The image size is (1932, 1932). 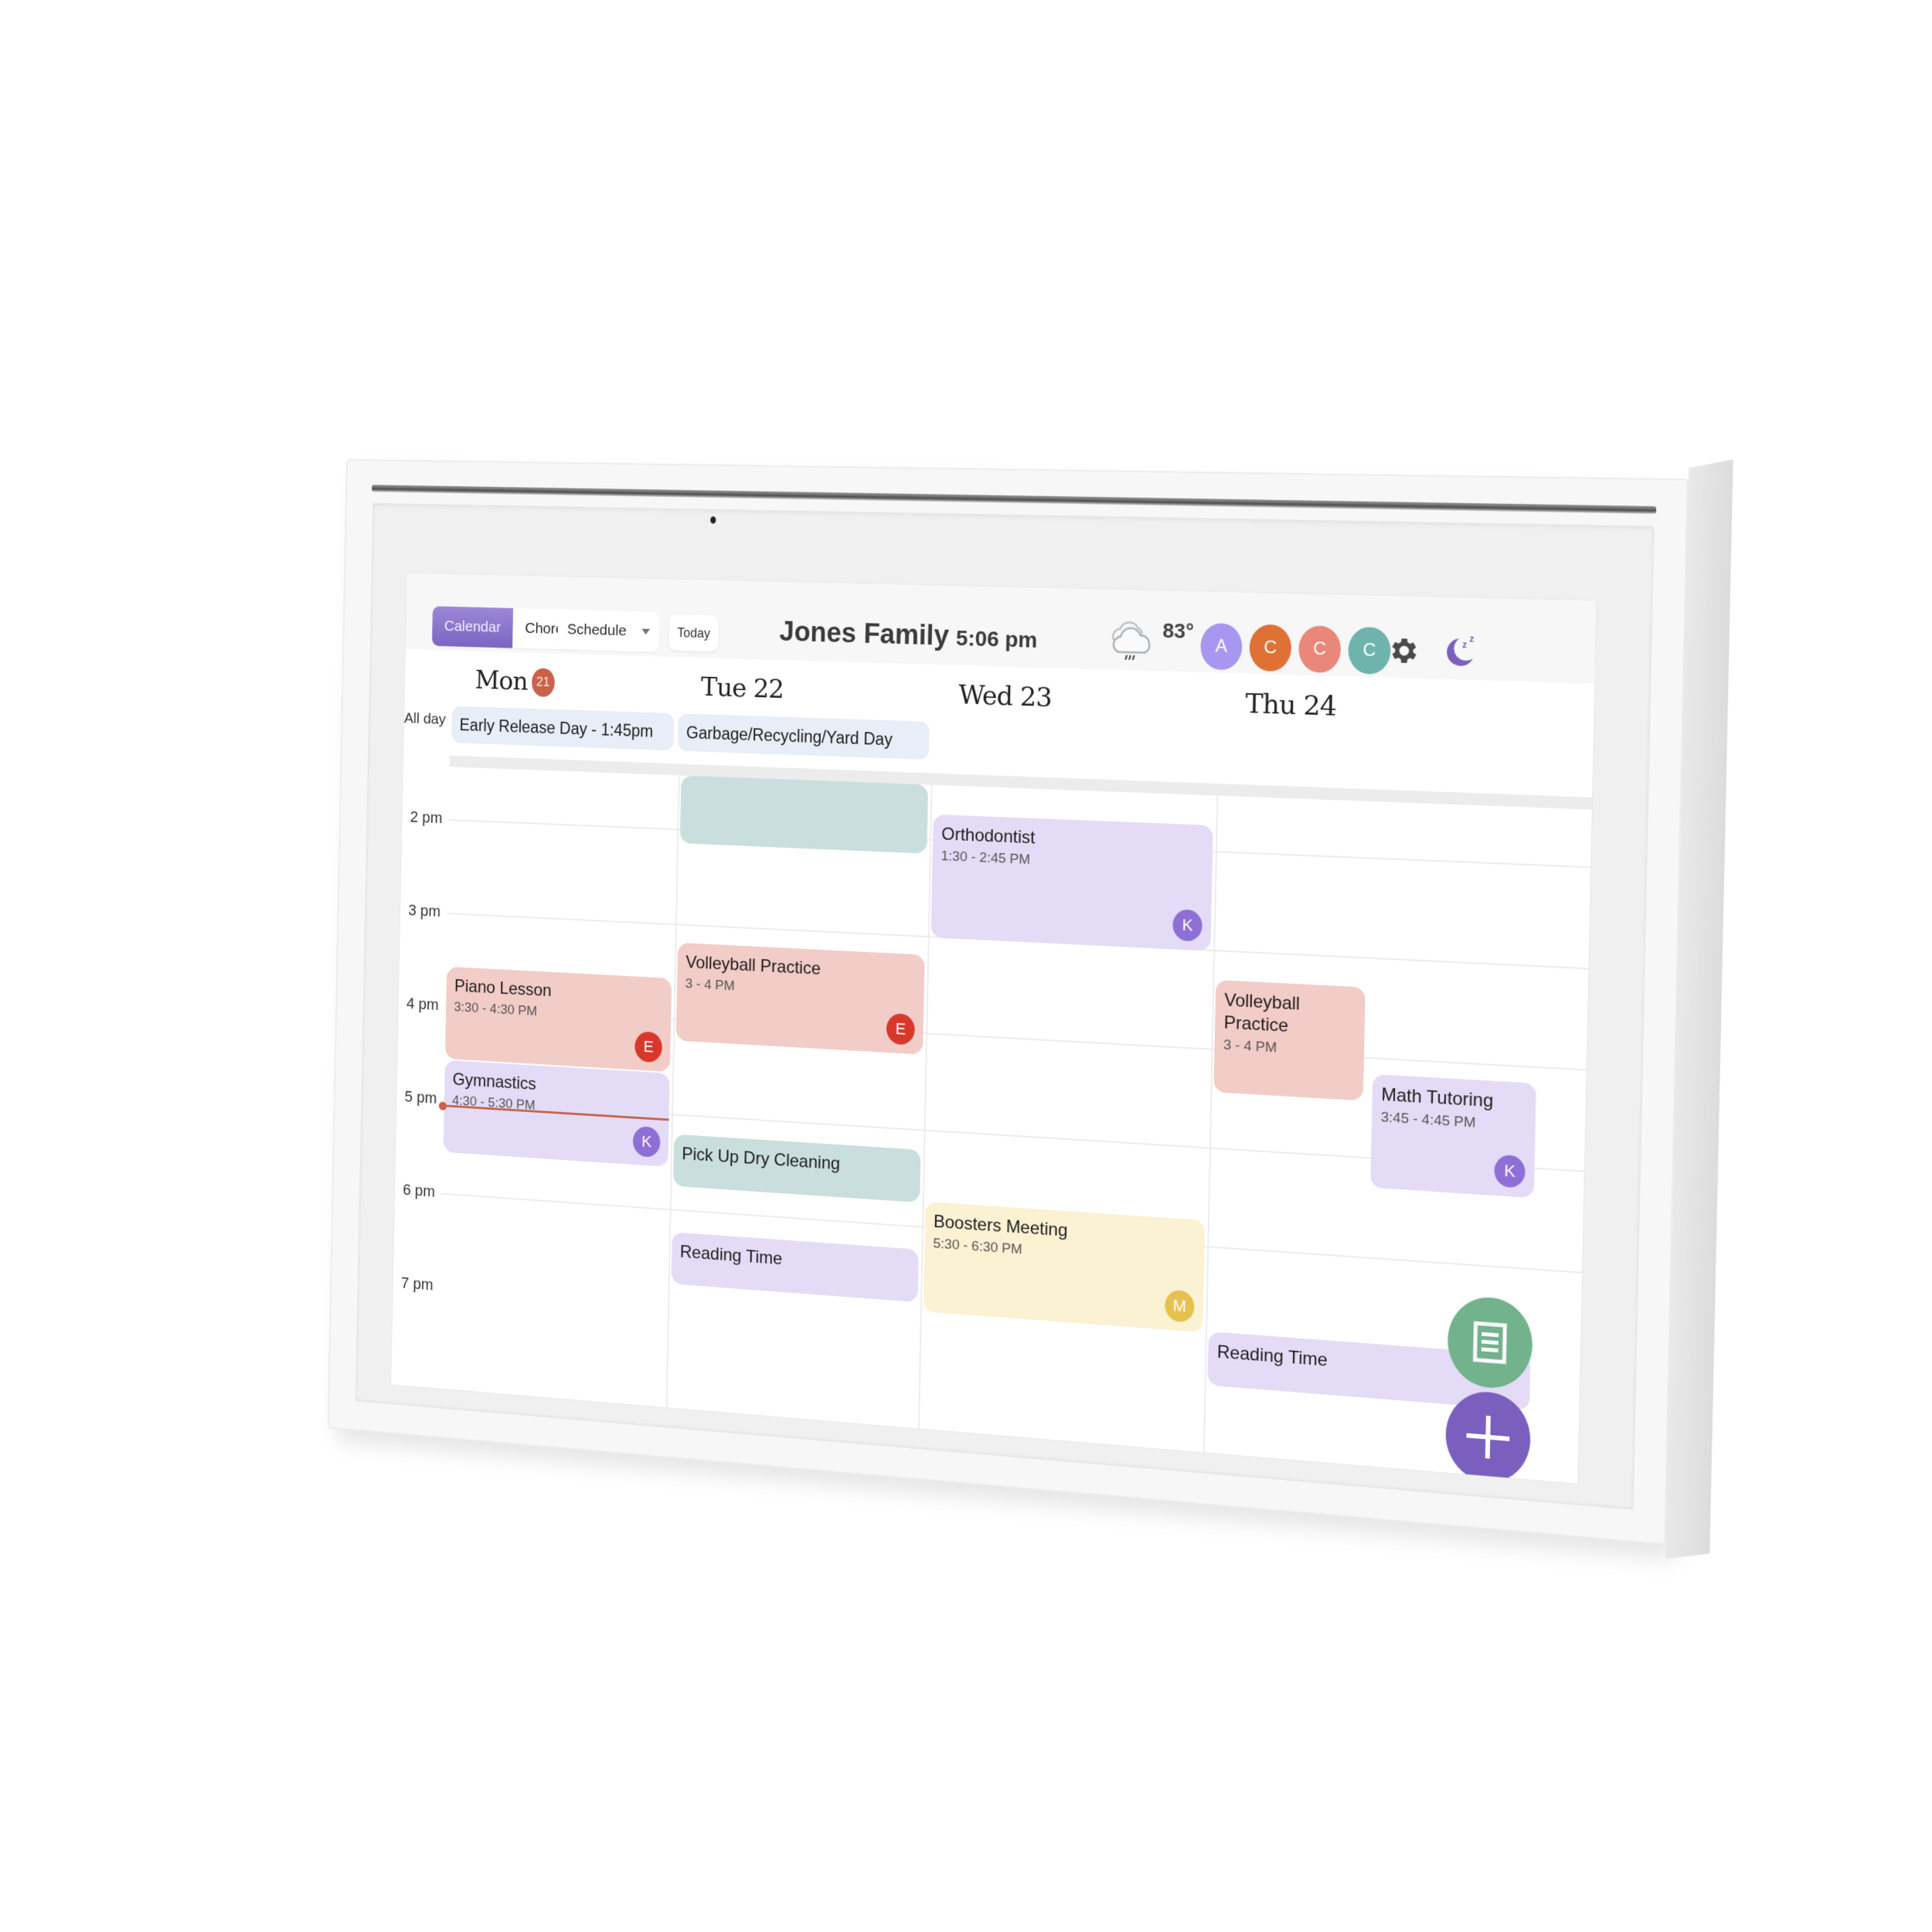 I want to click on event-title: Pick Up Dry Cleaning, so click(x=762, y=1159).